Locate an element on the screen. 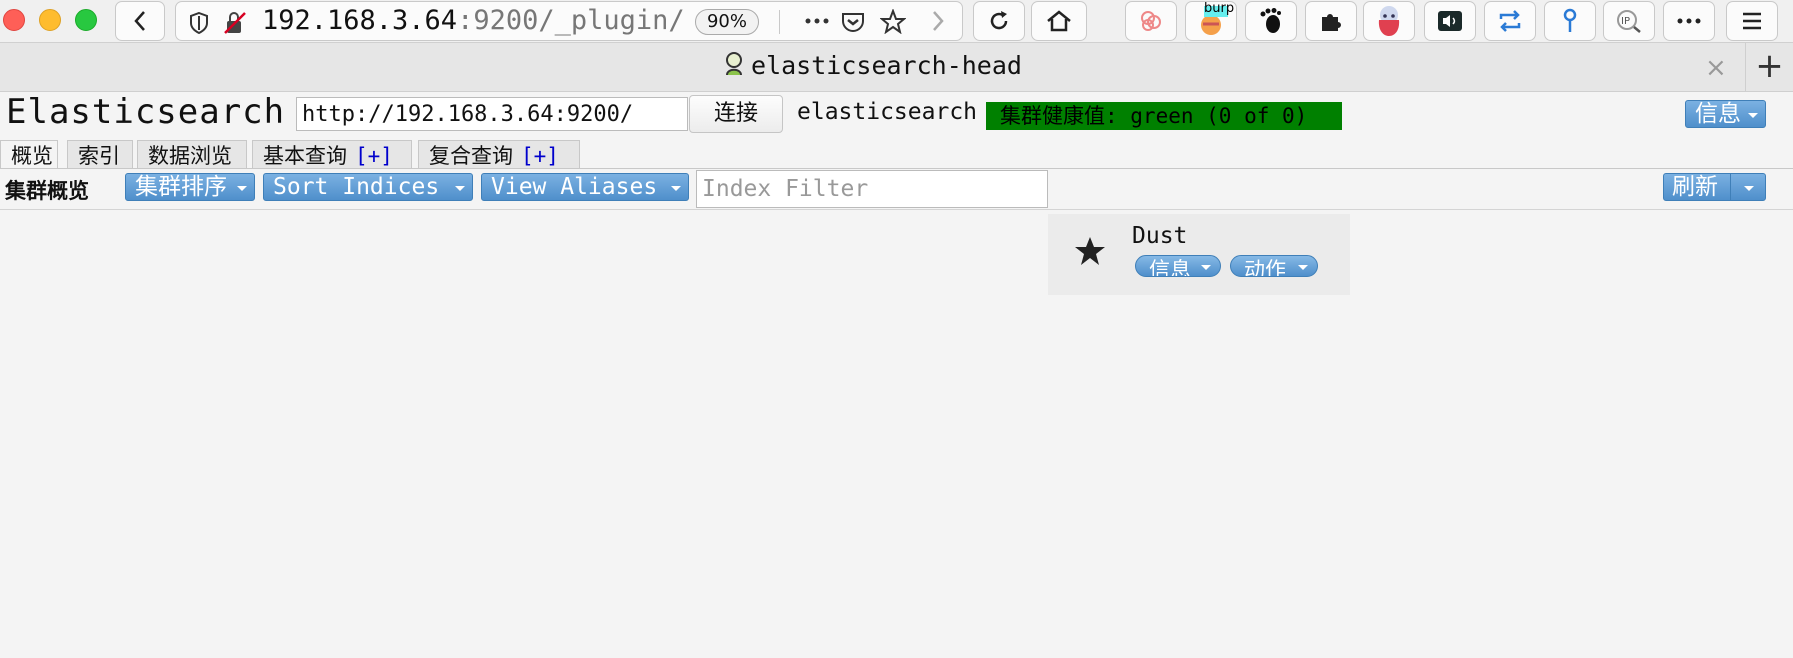 The width and height of the screenshot is (1793, 658). star-icon is located at coordinates (1090, 251).